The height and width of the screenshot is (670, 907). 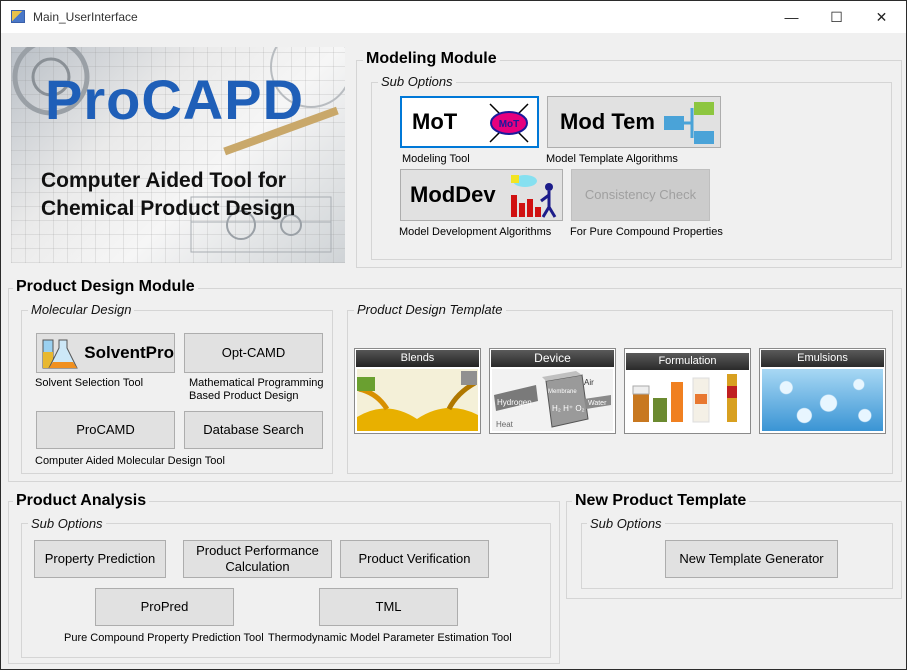 I want to click on fuel-cell-formula: H₂ H⁺ O₂, so click(x=568, y=408).